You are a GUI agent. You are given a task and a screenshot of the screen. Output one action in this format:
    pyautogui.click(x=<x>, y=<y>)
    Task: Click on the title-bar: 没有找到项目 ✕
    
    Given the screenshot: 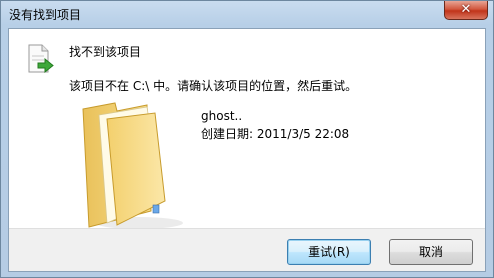 What is the action you would take?
    pyautogui.click(x=247, y=14)
    